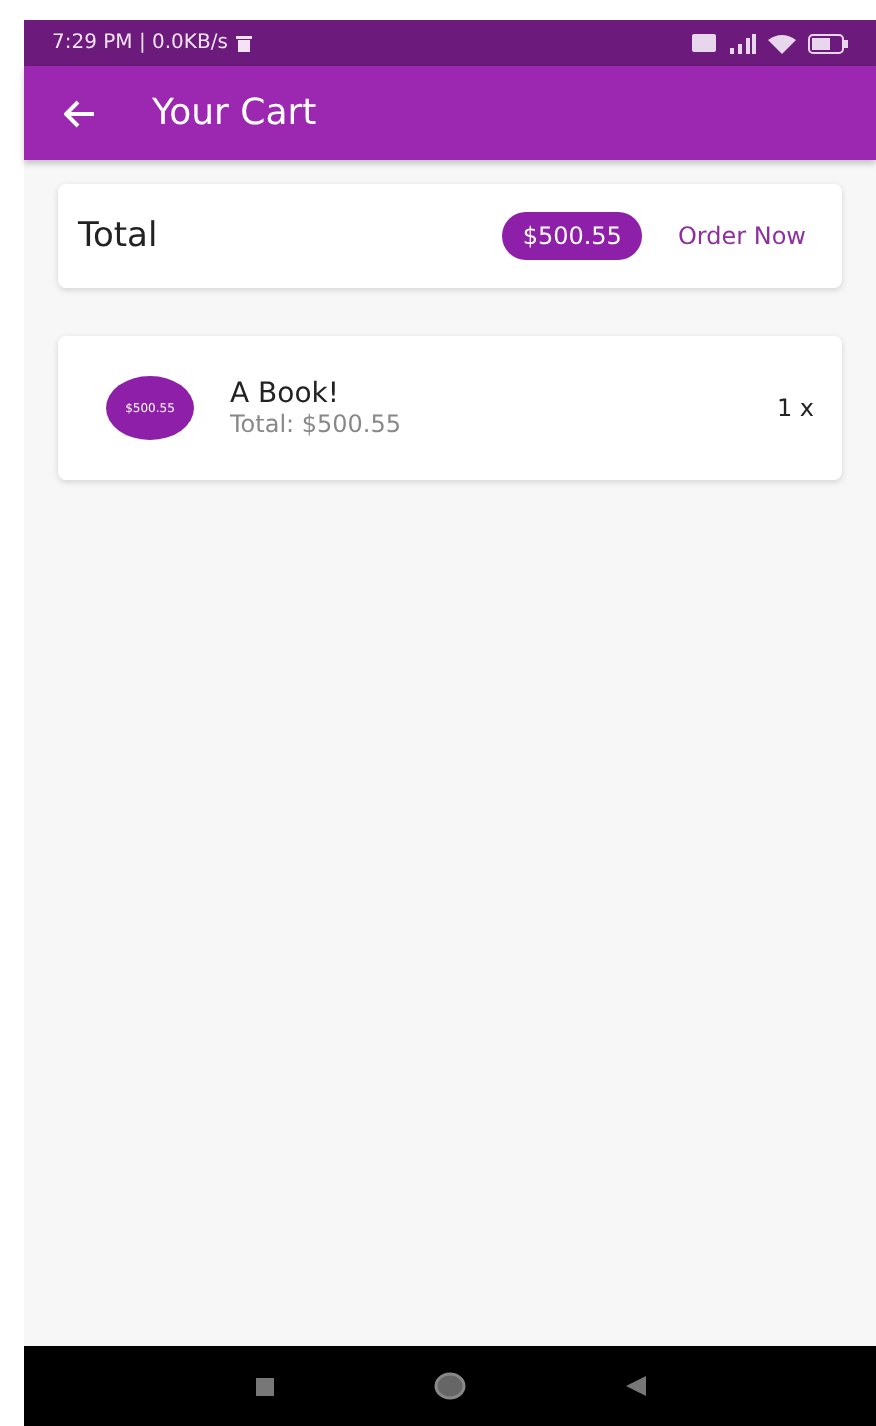 The width and height of the screenshot is (876, 1426). What do you see at coordinates (572, 236) in the screenshot?
I see `total-amount-chip: $500.55` at bounding box center [572, 236].